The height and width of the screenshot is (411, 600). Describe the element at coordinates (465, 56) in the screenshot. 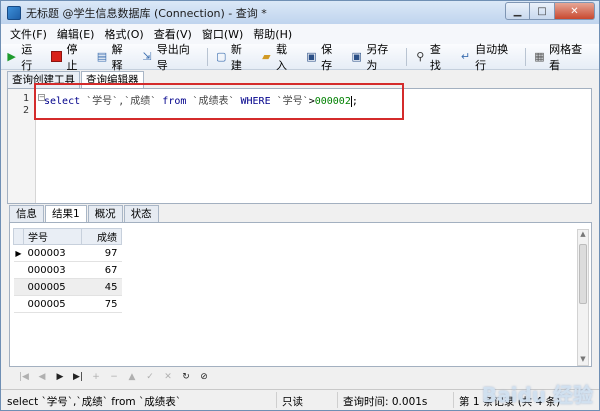

I see `word-wrap-icon: ↵` at that location.